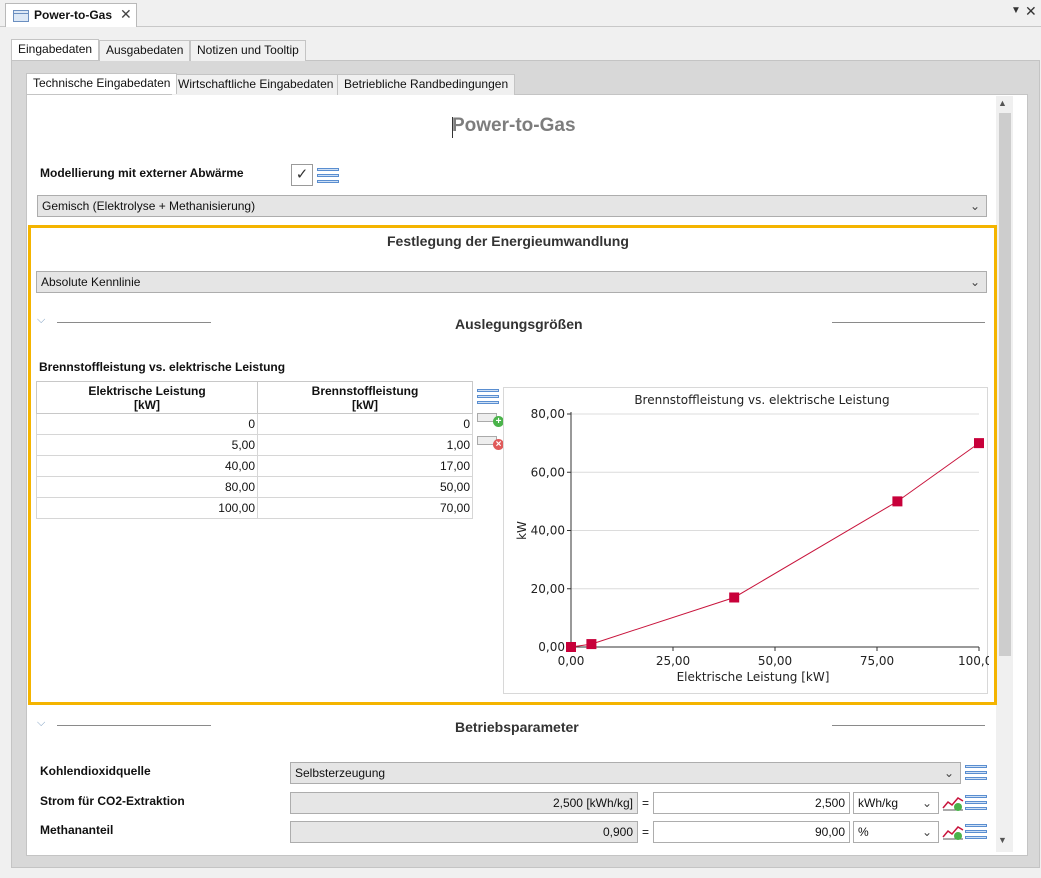 The height and width of the screenshot is (878, 1041). Describe the element at coordinates (302, 175) in the screenshot. I see `external-heat-checkbox: ✓` at that location.